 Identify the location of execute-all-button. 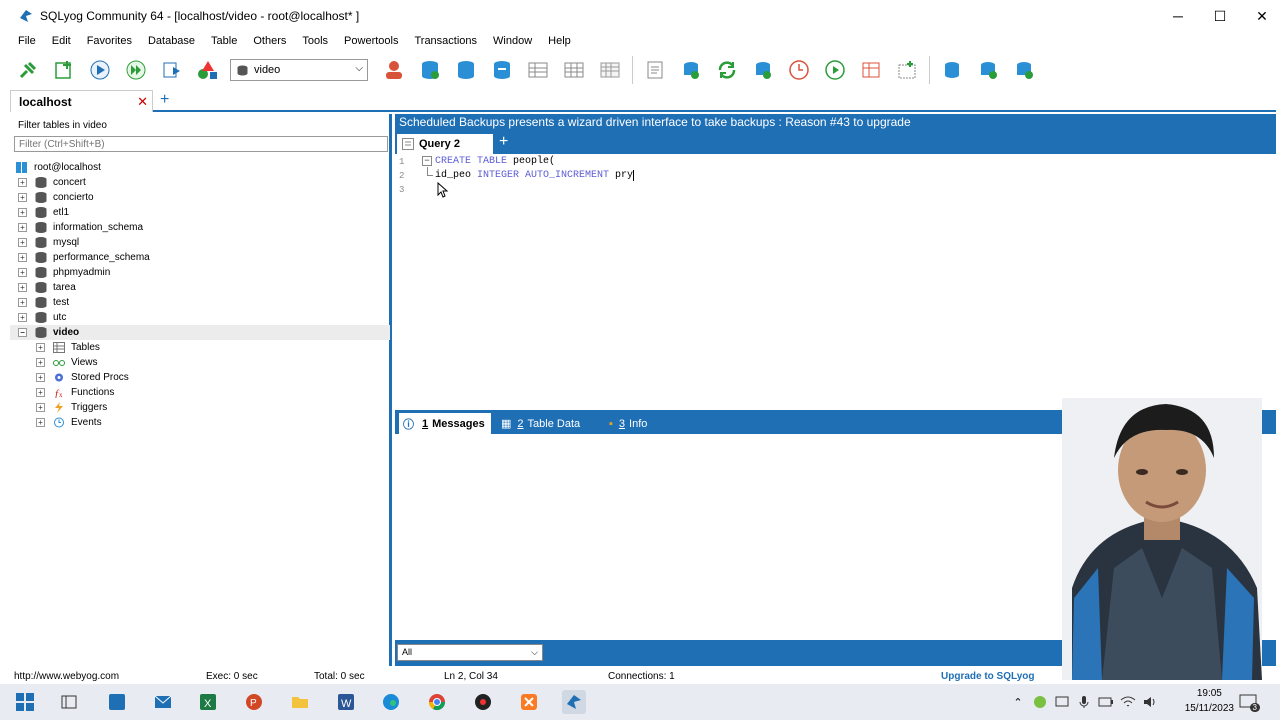
(136, 70).